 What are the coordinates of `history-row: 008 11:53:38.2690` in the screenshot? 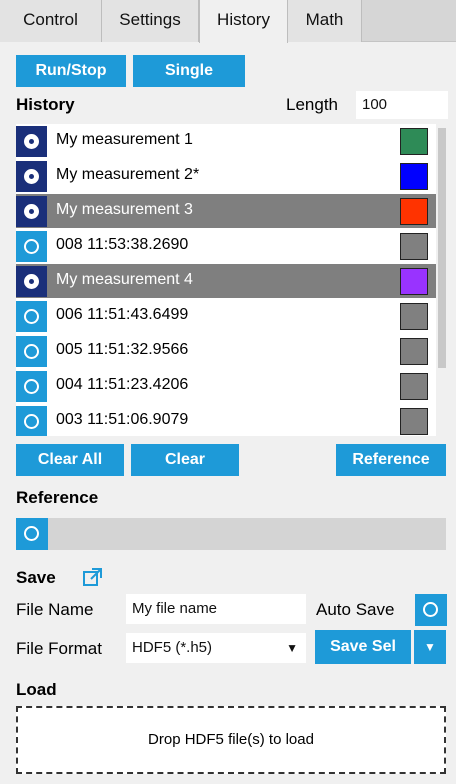 It's located at (226, 246).